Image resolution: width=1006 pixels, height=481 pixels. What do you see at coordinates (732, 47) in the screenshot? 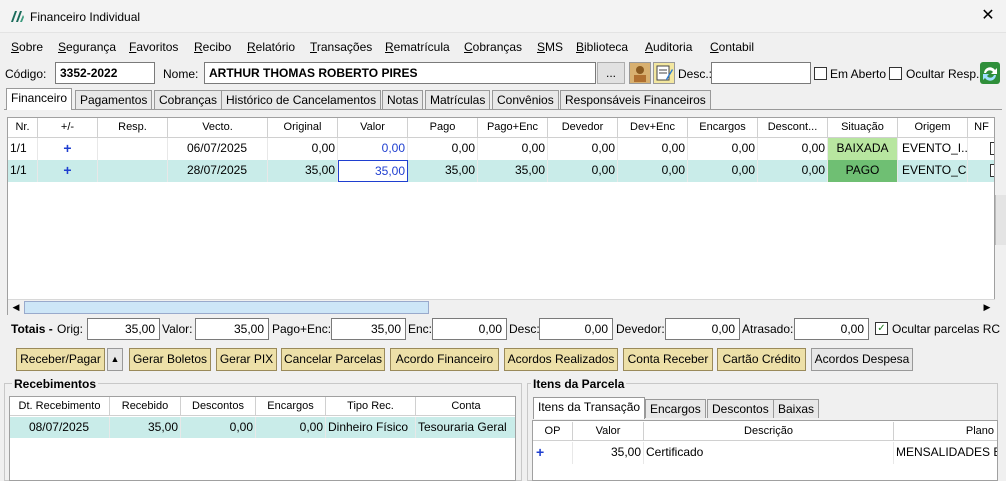
I see `menu-contabil: Contabil` at bounding box center [732, 47].